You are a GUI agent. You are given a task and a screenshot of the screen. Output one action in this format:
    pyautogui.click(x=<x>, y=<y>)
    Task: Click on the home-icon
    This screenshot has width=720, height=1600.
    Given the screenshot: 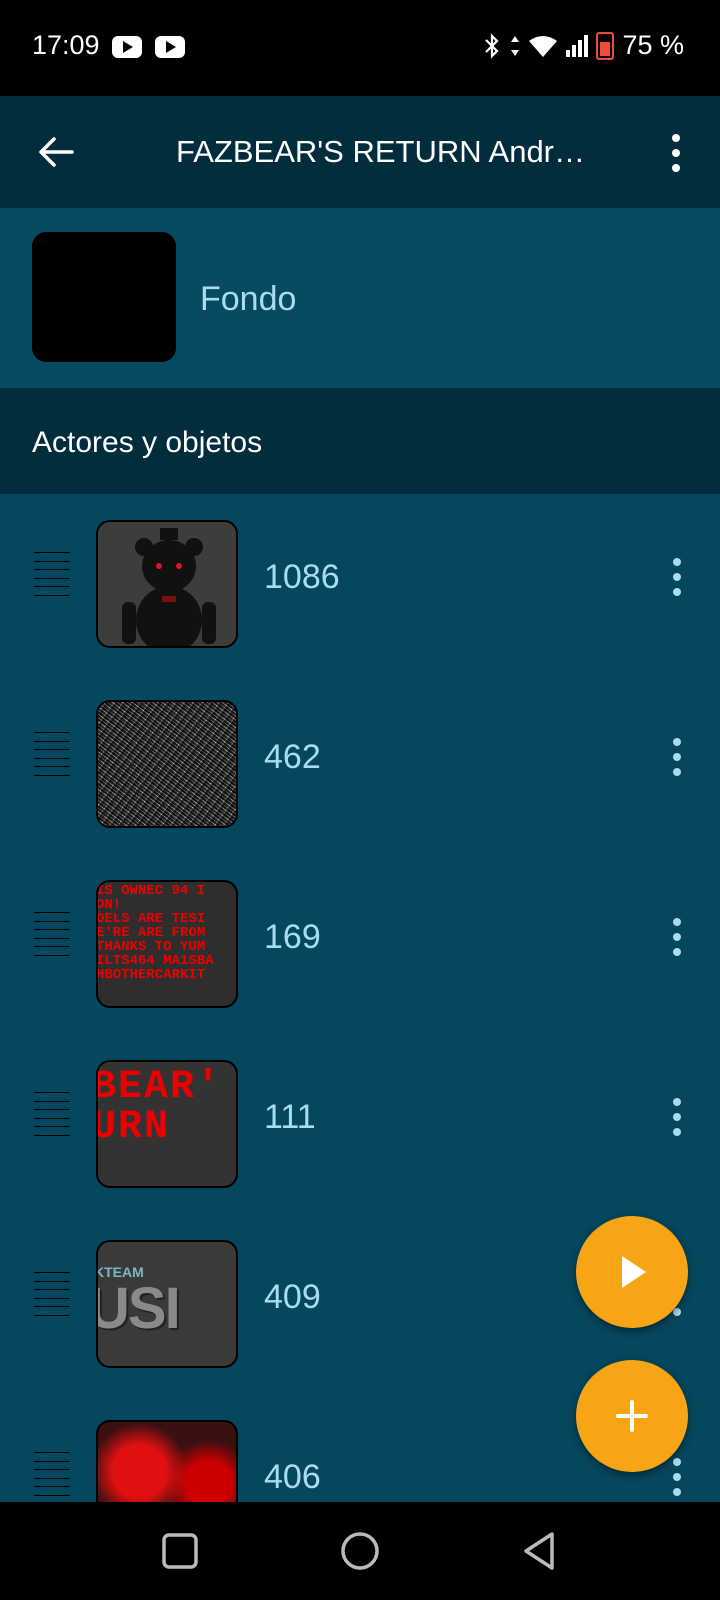 What is the action you would take?
    pyautogui.click(x=360, y=1551)
    